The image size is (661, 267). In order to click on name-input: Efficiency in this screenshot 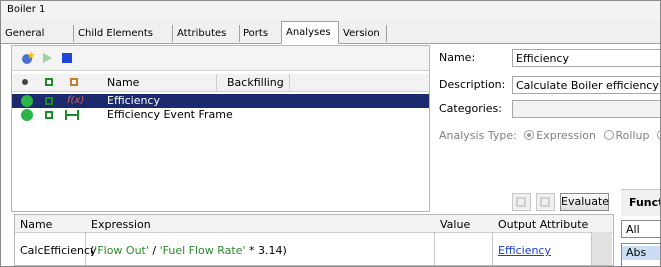, I will do `click(586, 58)`.